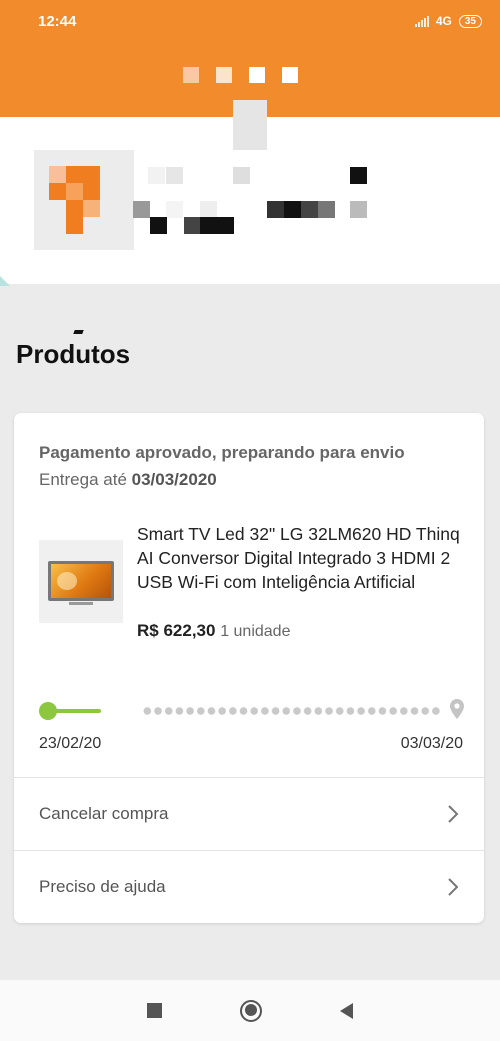 The width and height of the screenshot is (500, 1041). What do you see at coordinates (292, 711) in the screenshot?
I see `progress-remaining-dots` at bounding box center [292, 711].